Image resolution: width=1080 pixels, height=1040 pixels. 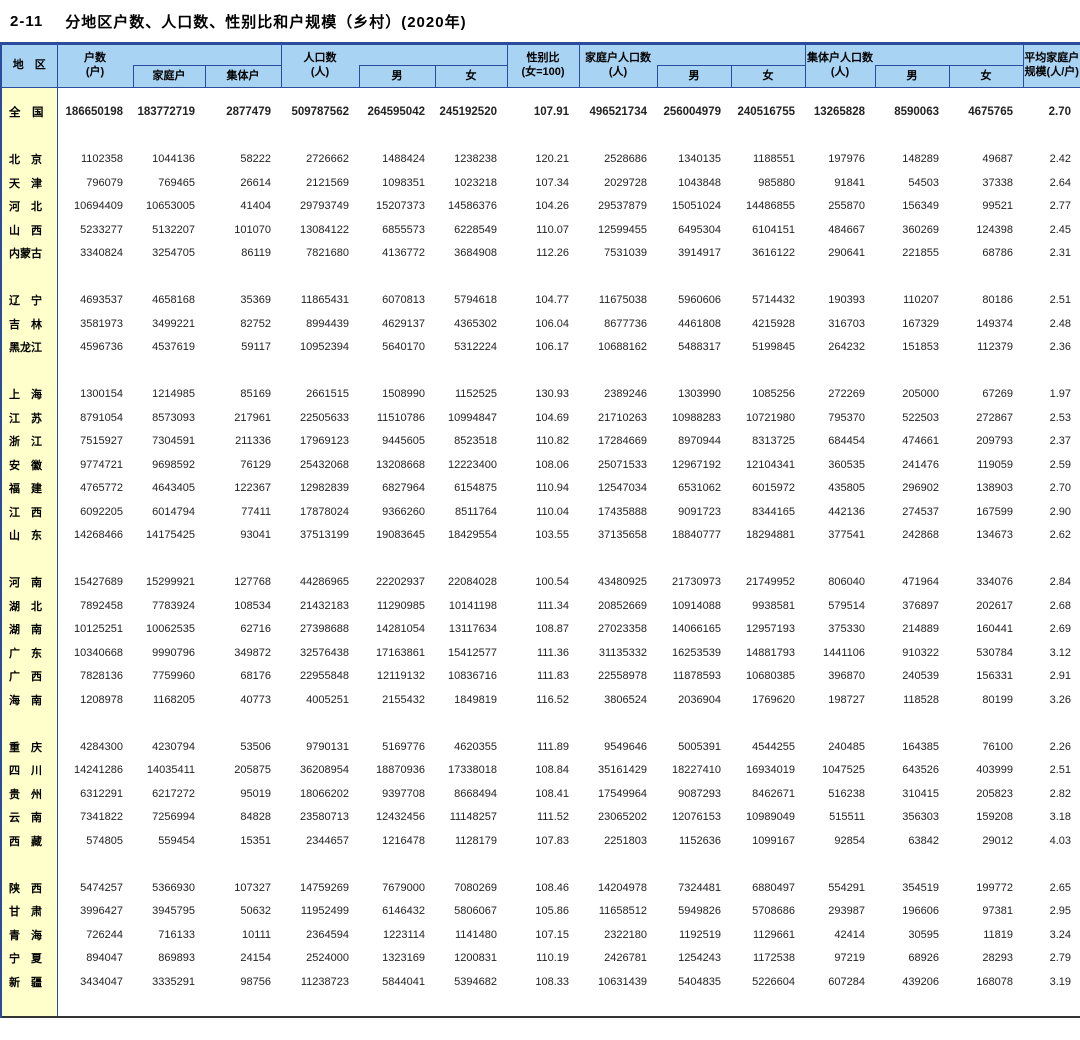 I want to click on value-cell: 985880, so click(x=776, y=182).